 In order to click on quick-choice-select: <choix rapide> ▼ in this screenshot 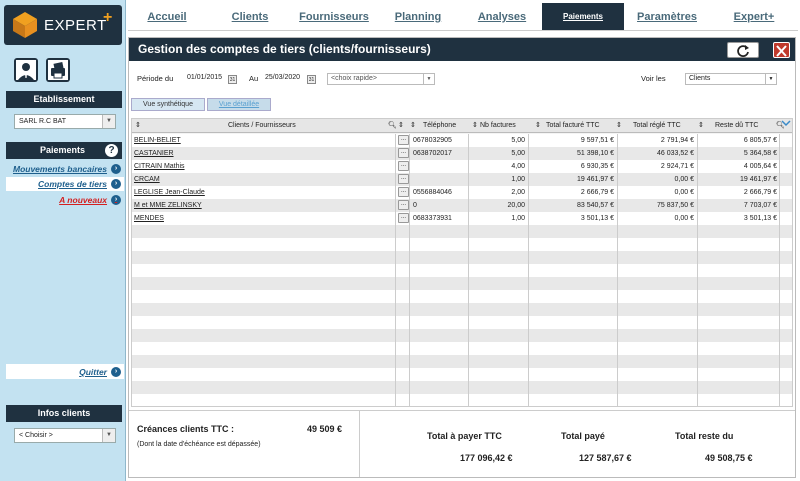, I will do `click(381, 79)`.